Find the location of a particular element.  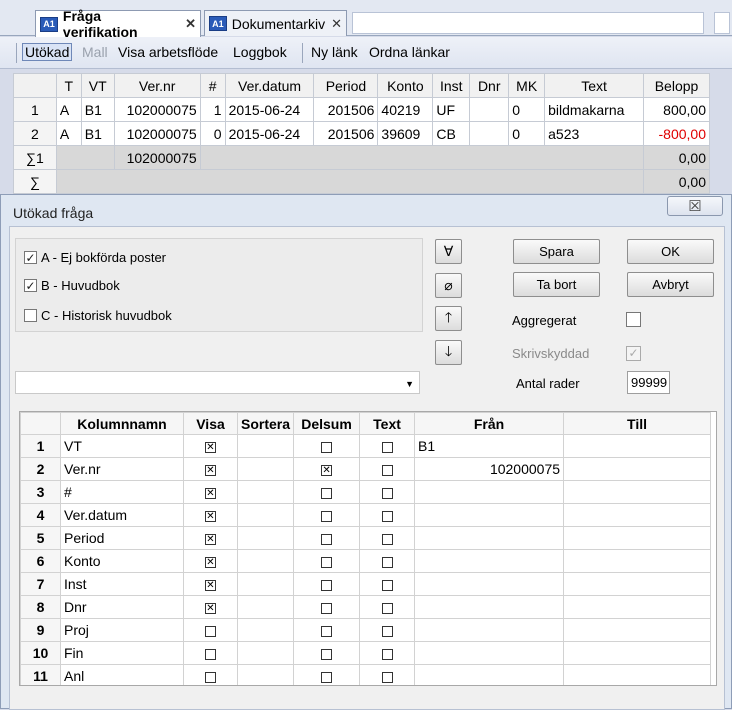

cell-verdatum: 2015-06-24 is located at coordinates (269, 133).